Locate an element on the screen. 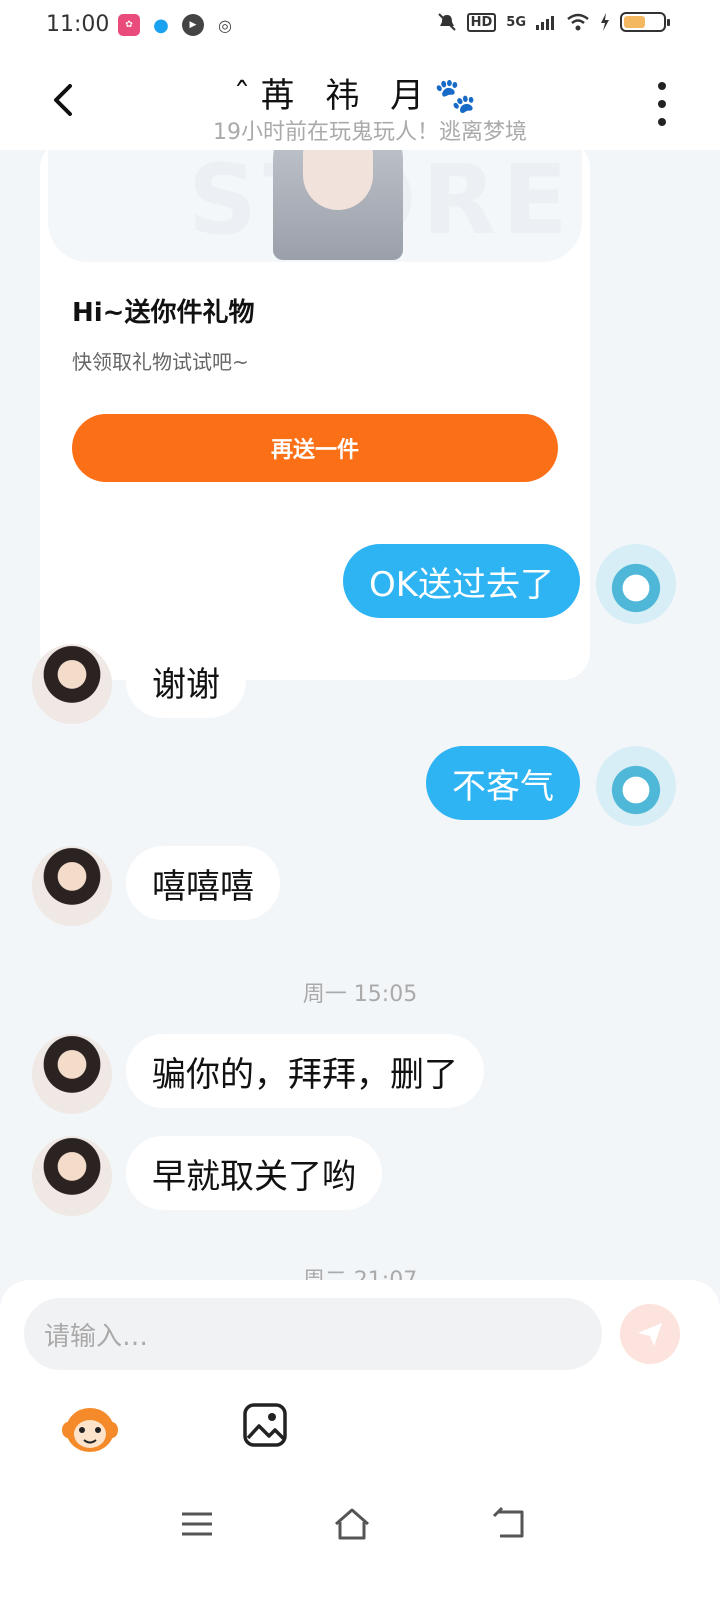  back-nav-icon is located at coordinates (510, 1524).